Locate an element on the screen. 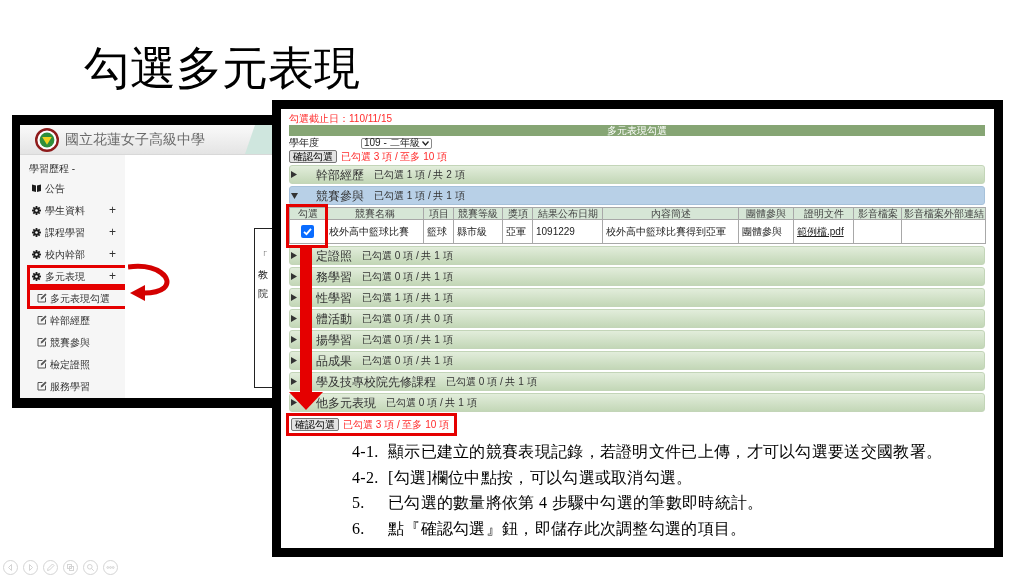 Image resolution: width=1024 pixels, height=576 pixels. note-text: 顯示已建立的競賽表現記錄，若證明文件已上傳，才可以勾選要送交國教署。 is located at coordinates (665, 452).